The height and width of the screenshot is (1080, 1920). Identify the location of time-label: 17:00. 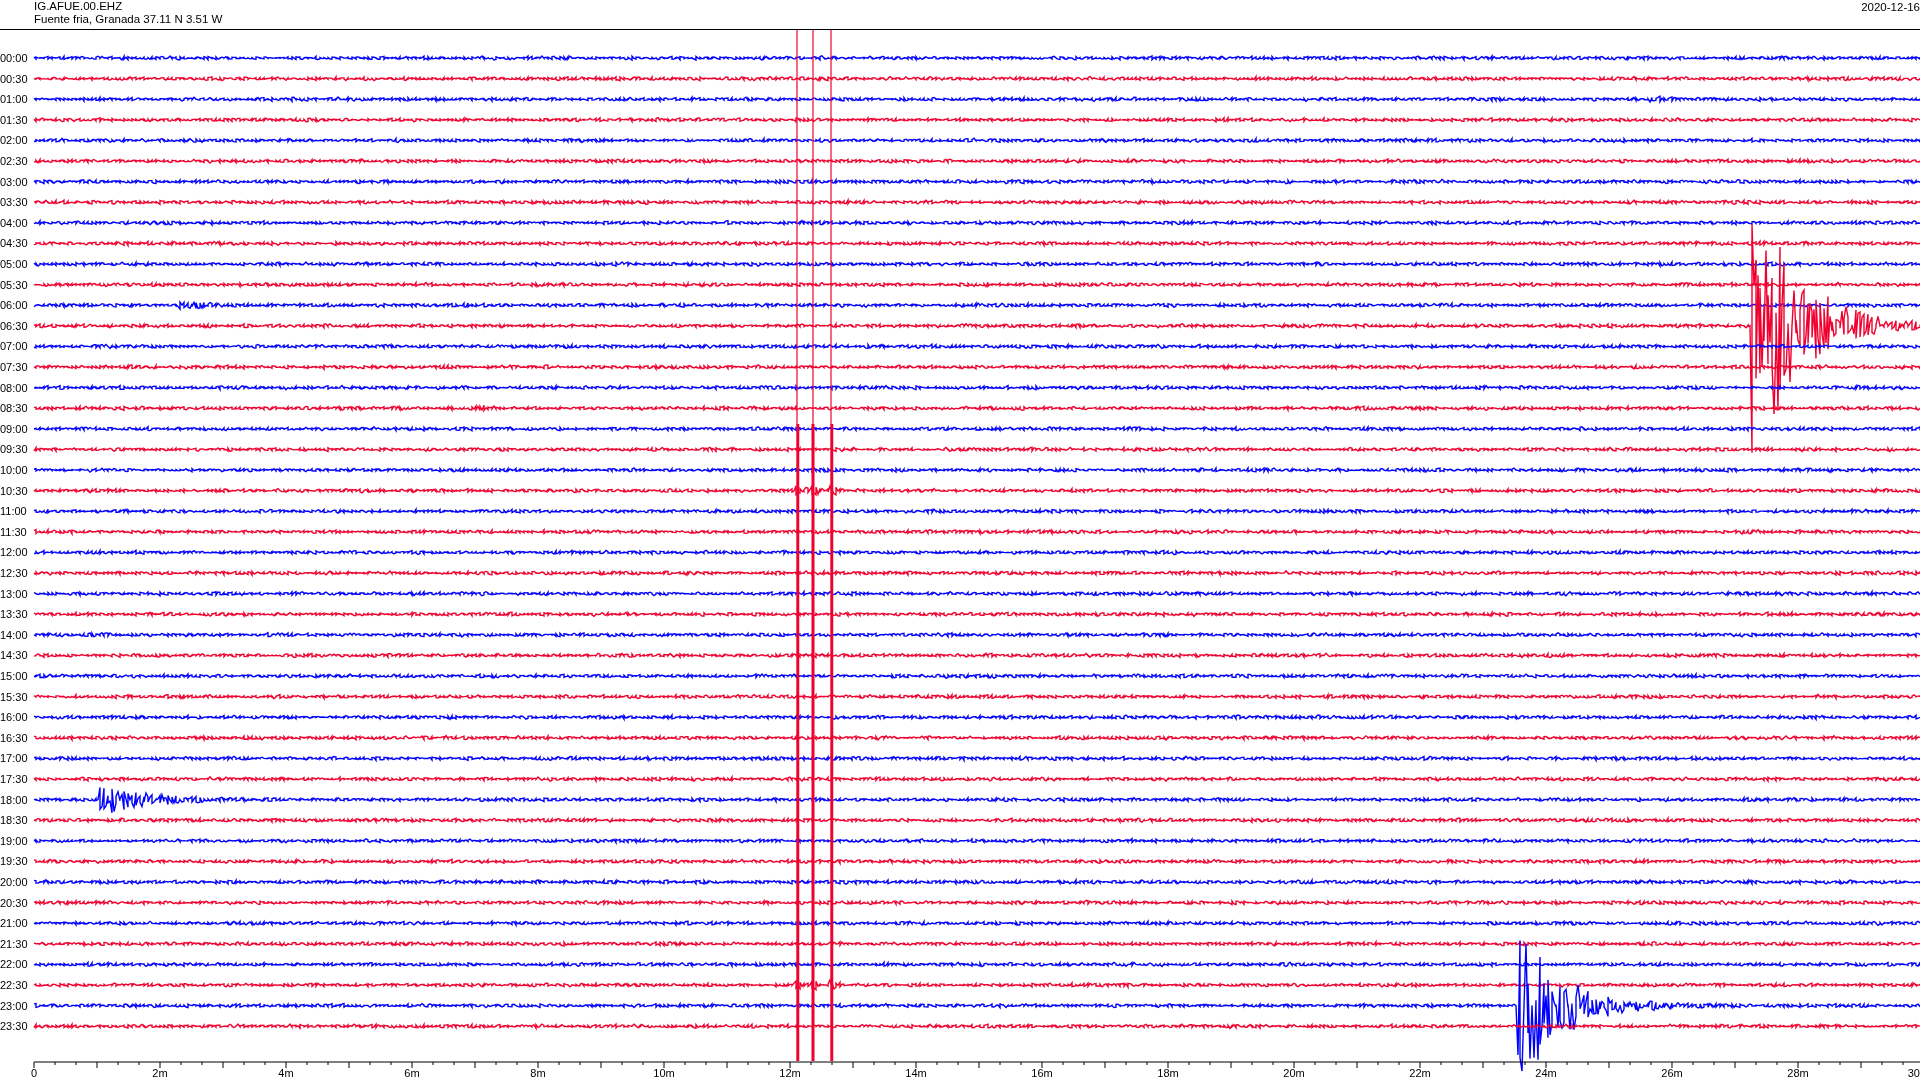
(14, 758).